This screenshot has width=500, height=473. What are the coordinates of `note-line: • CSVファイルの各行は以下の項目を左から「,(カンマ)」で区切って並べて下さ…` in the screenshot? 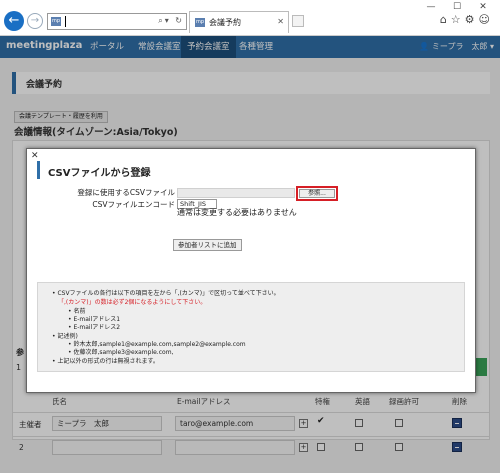 It's located at (166, 293).